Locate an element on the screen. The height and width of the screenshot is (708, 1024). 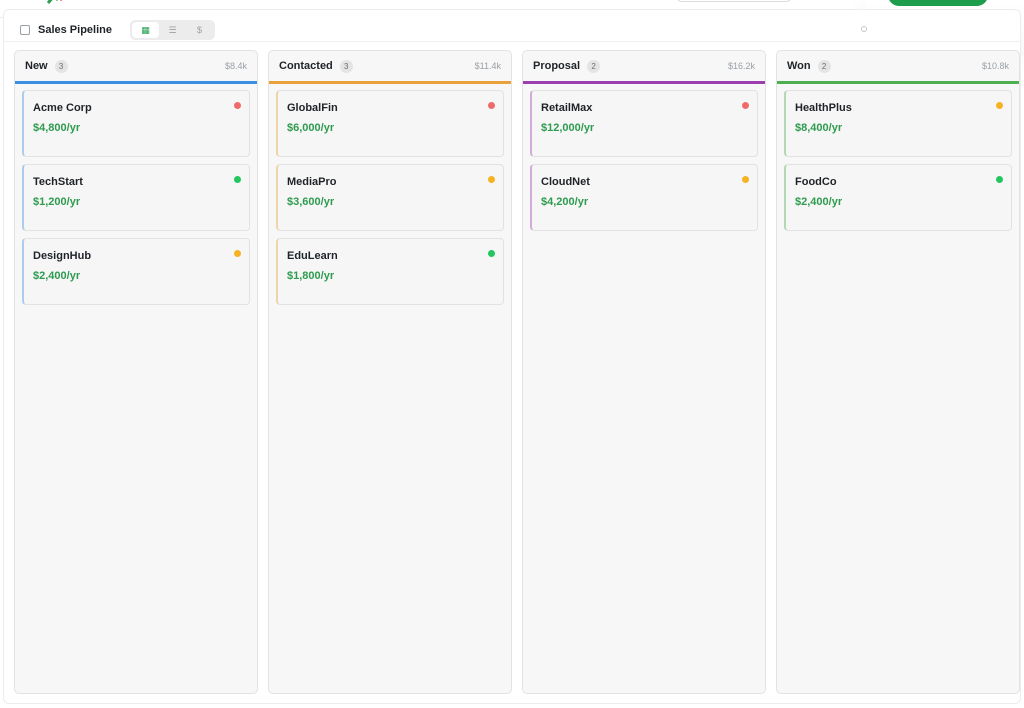
deal-value: $3,600/yr is located at coordinates (311, 202).